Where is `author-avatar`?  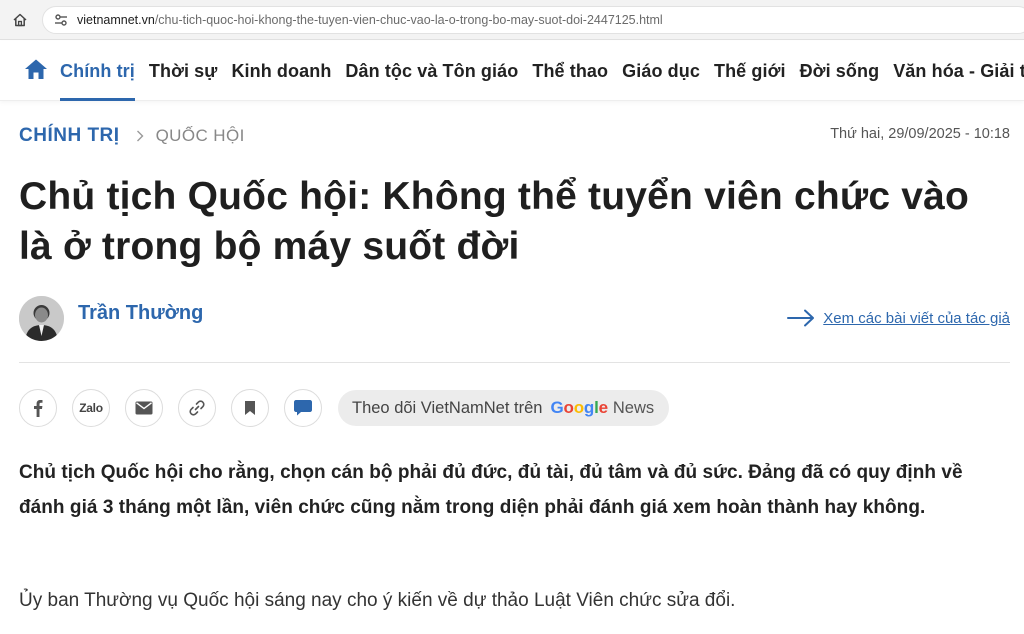 author-avatar is located at coordinates (41, 318).